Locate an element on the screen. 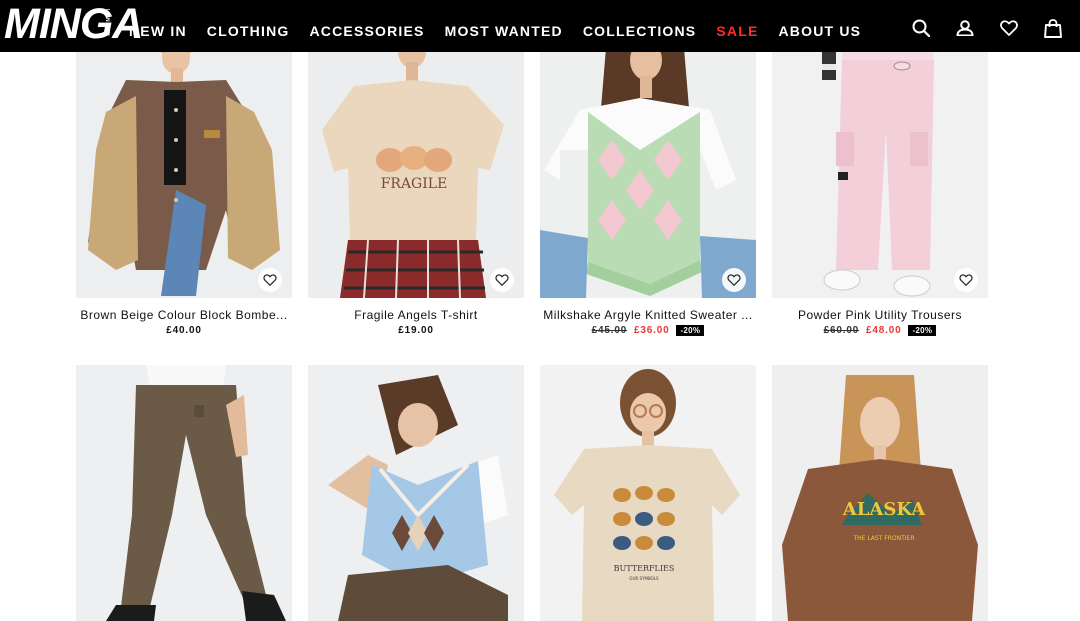 This screenshot has height=621, width=1080. product-prices: £45.00 £36.00 -20% is located at coordinates (648, 330).